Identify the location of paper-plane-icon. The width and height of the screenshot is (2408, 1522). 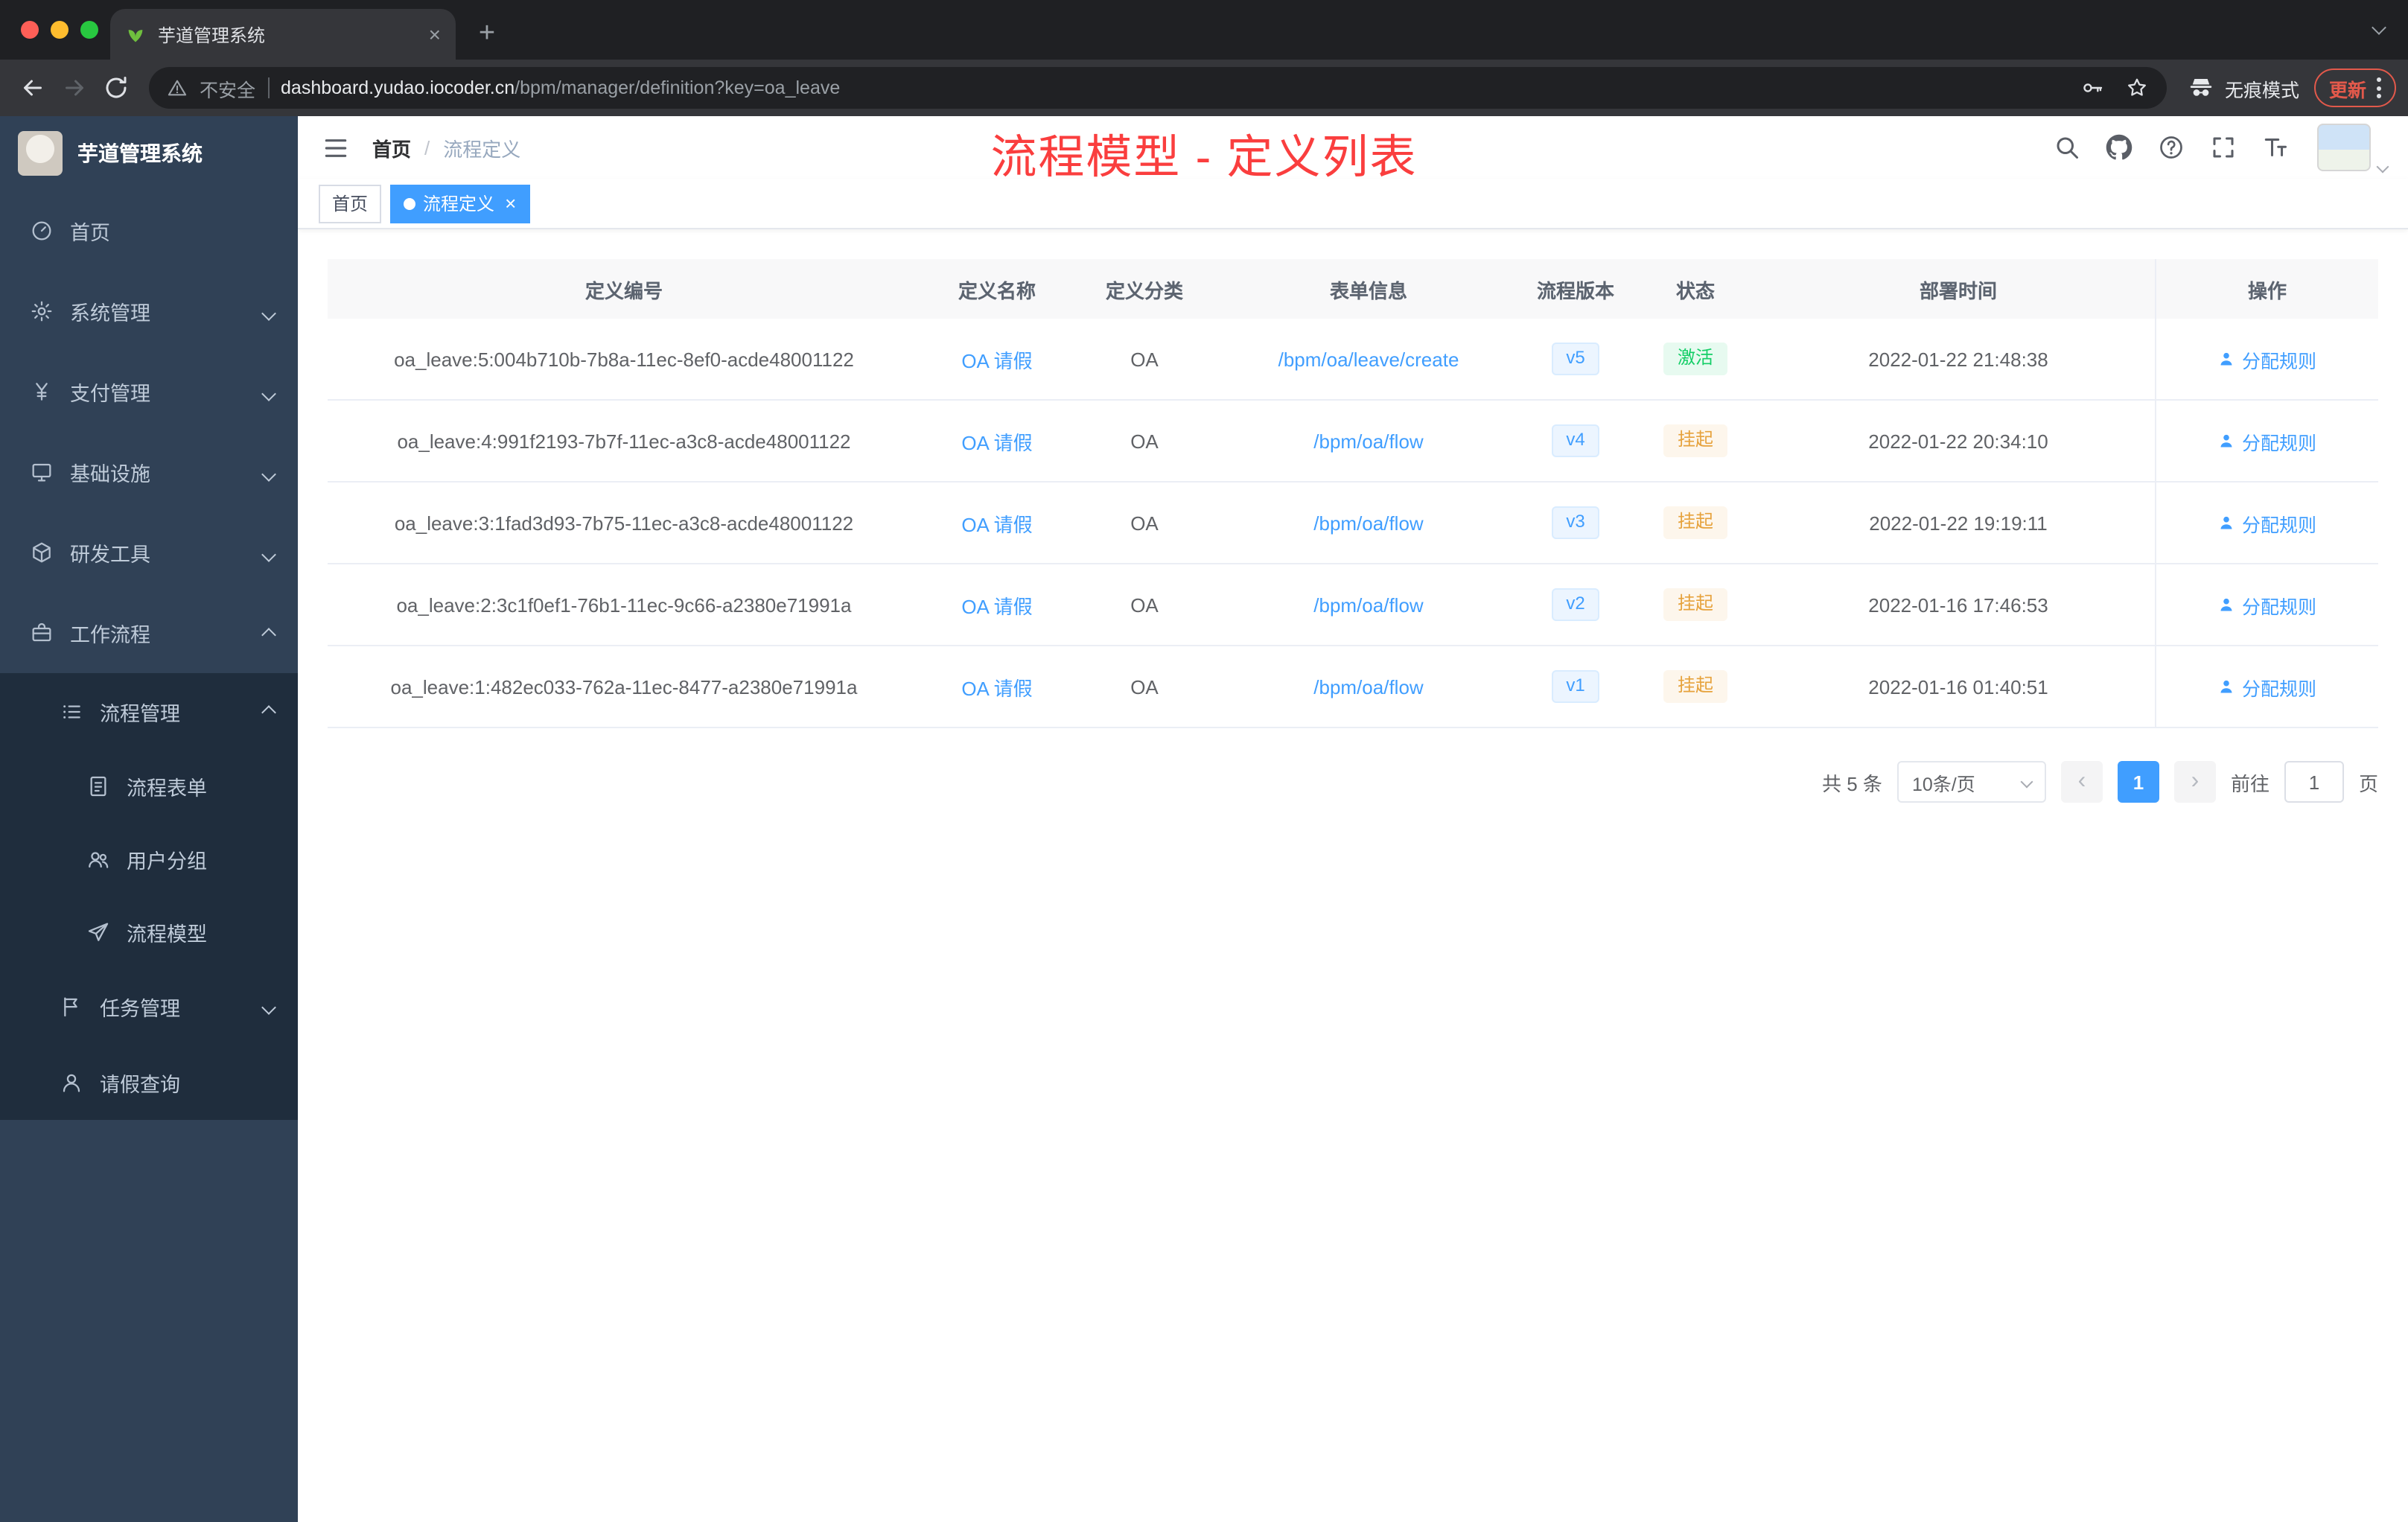
(98, 931).